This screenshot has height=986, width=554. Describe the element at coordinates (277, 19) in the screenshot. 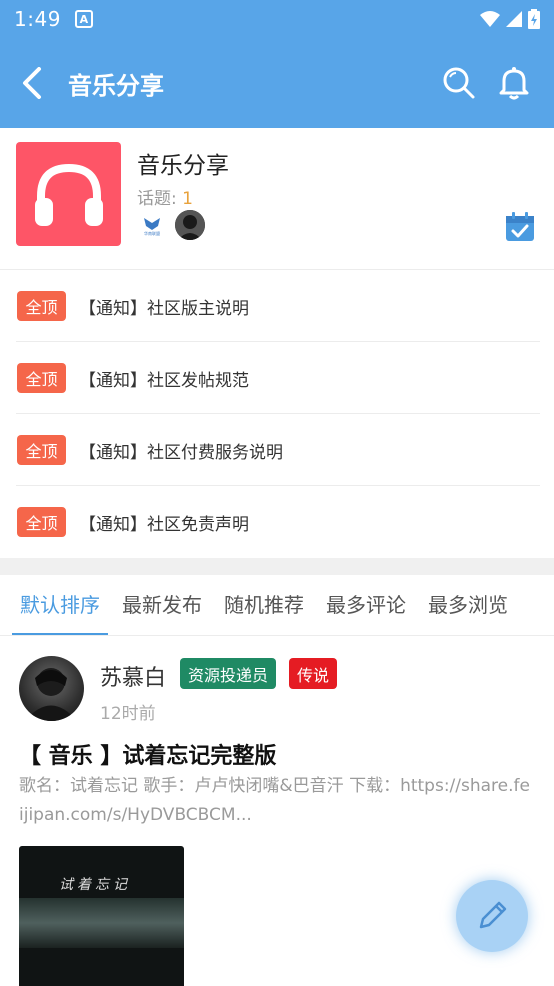

I see `status-bar: 1:49 A` at that location.